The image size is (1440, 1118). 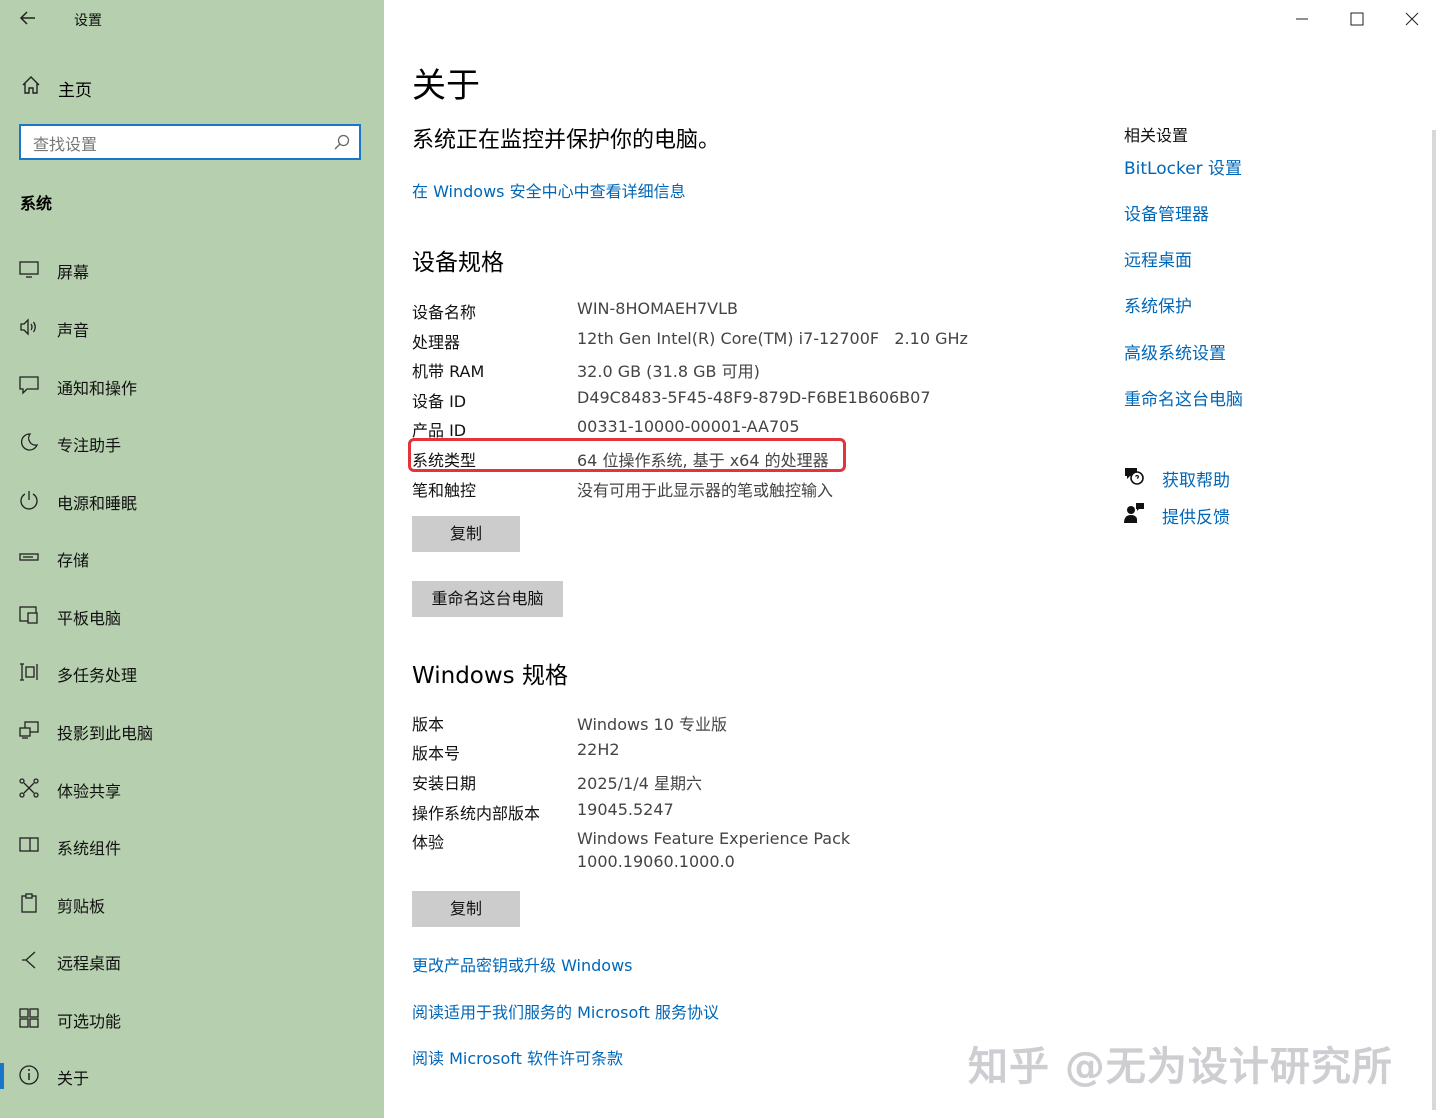 I want to click on sidebar-item-remote-desktop: 远程桌面, so click(x=192, y=960).